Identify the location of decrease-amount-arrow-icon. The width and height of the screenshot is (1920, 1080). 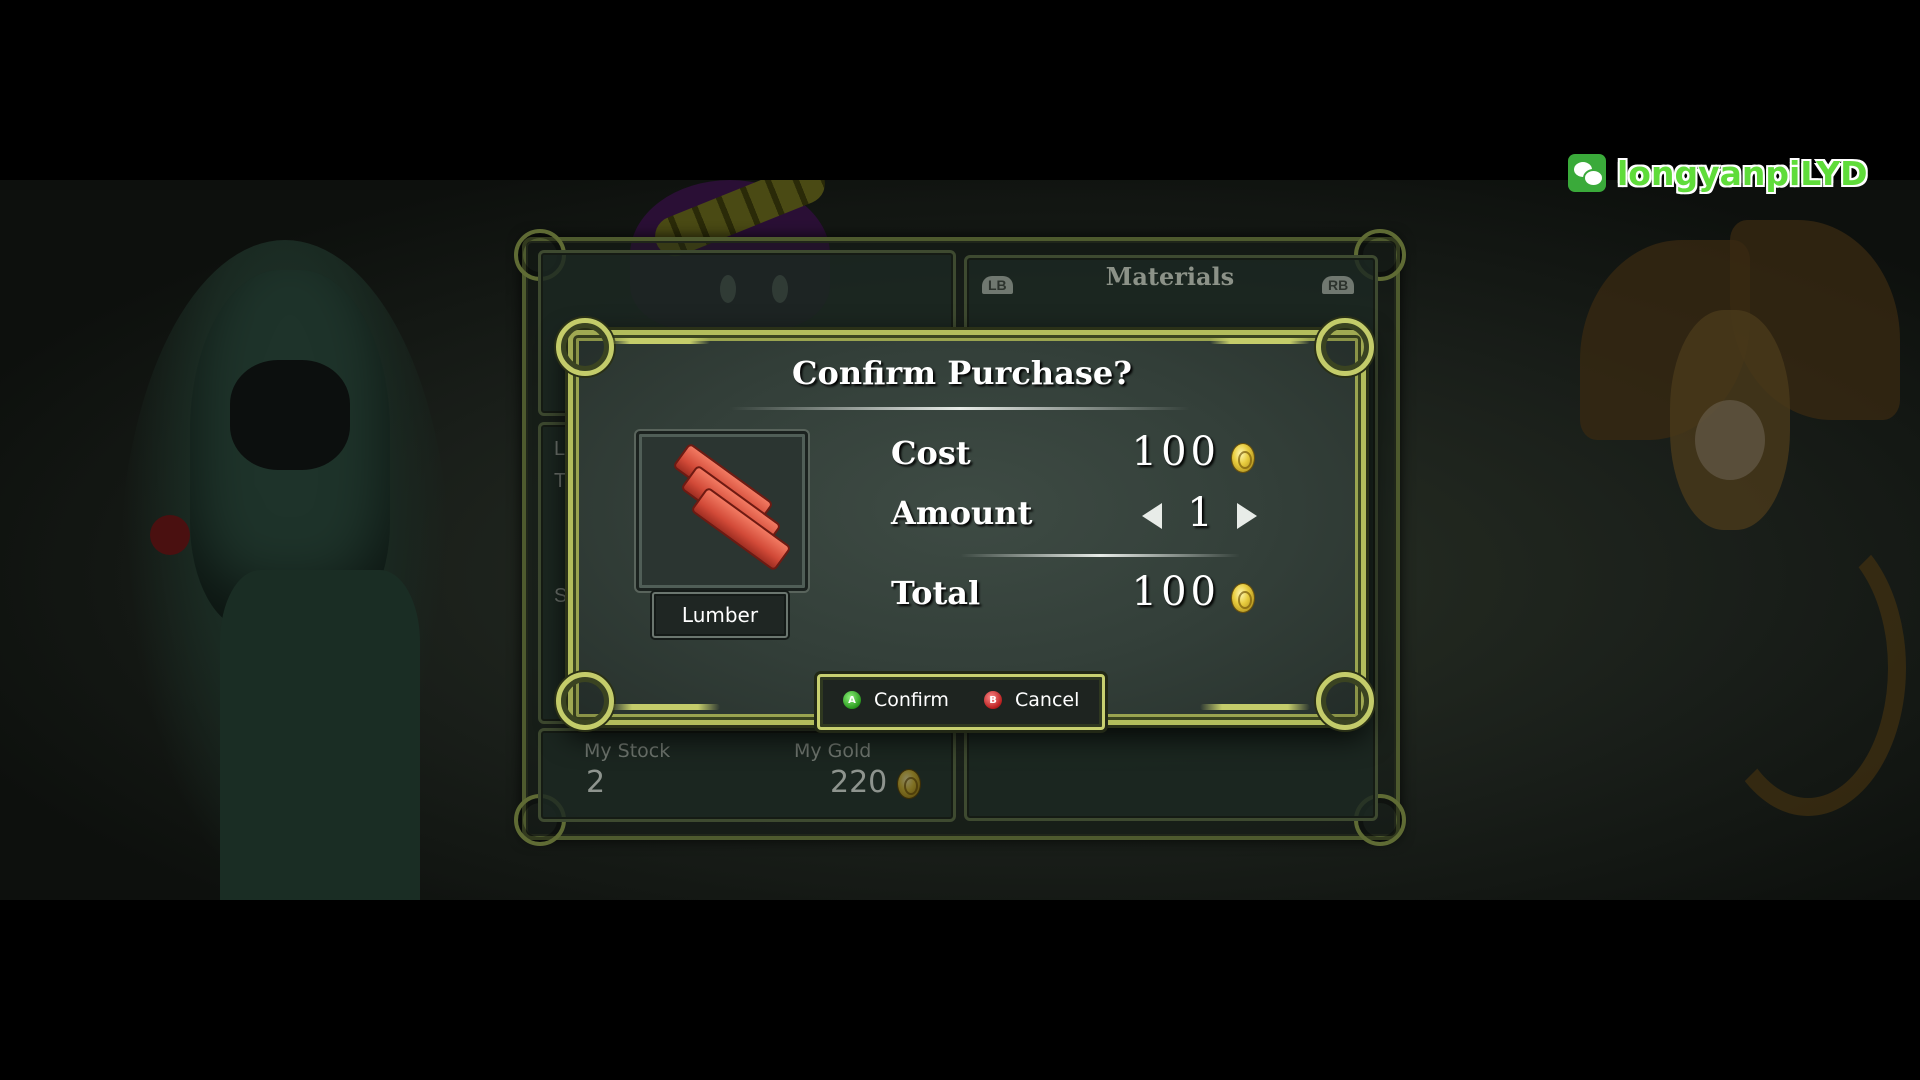
(1152, 516).